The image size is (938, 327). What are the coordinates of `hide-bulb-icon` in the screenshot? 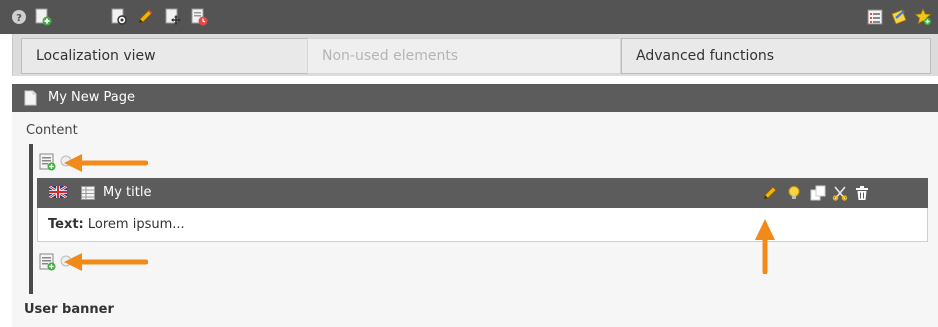 It's located at (794, 193).